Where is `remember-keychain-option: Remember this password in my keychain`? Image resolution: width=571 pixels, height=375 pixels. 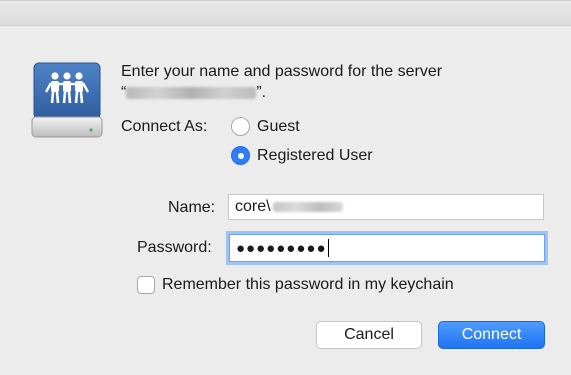 remember-keychain-option: Remember this password in my keychain is located at coordinates (295, 285).